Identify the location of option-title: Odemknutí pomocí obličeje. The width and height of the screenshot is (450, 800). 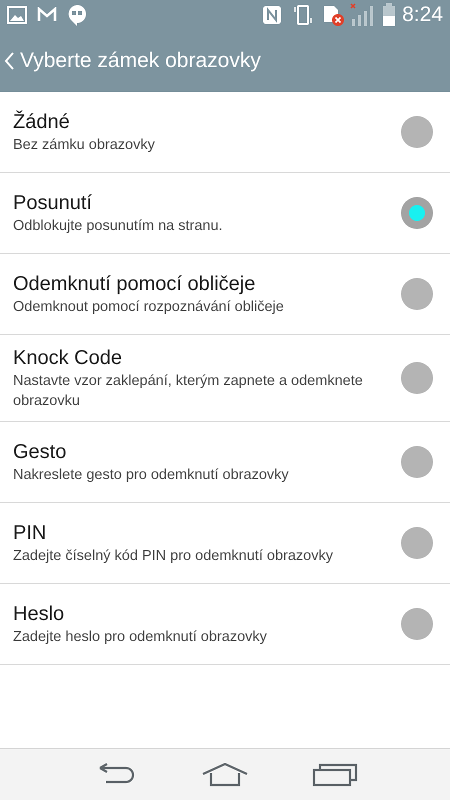
(134, 284).